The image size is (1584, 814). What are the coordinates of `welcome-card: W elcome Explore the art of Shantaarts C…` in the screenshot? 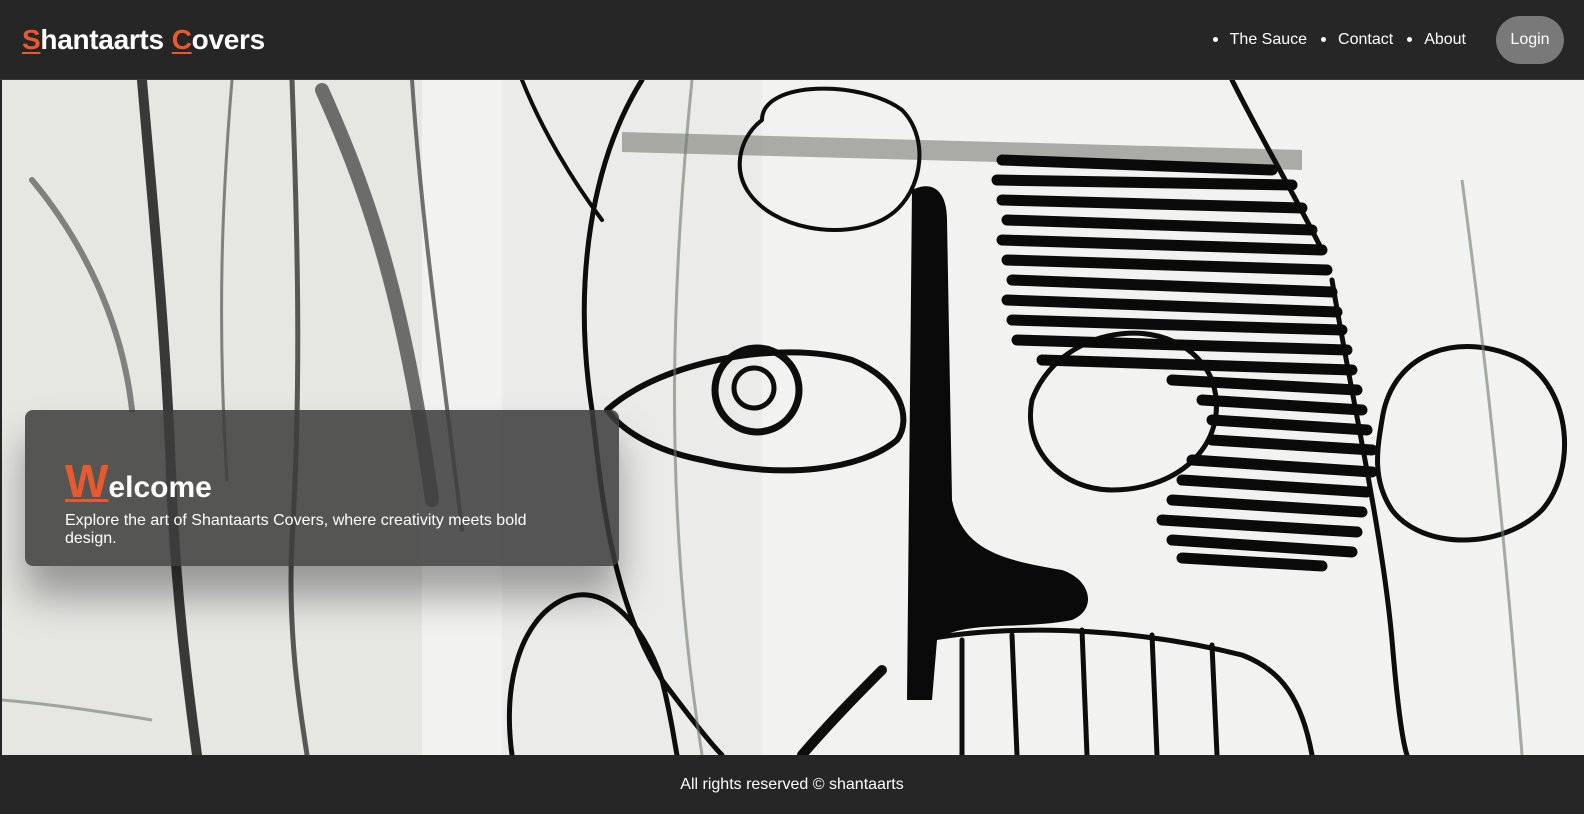 It's located at (322, 488).